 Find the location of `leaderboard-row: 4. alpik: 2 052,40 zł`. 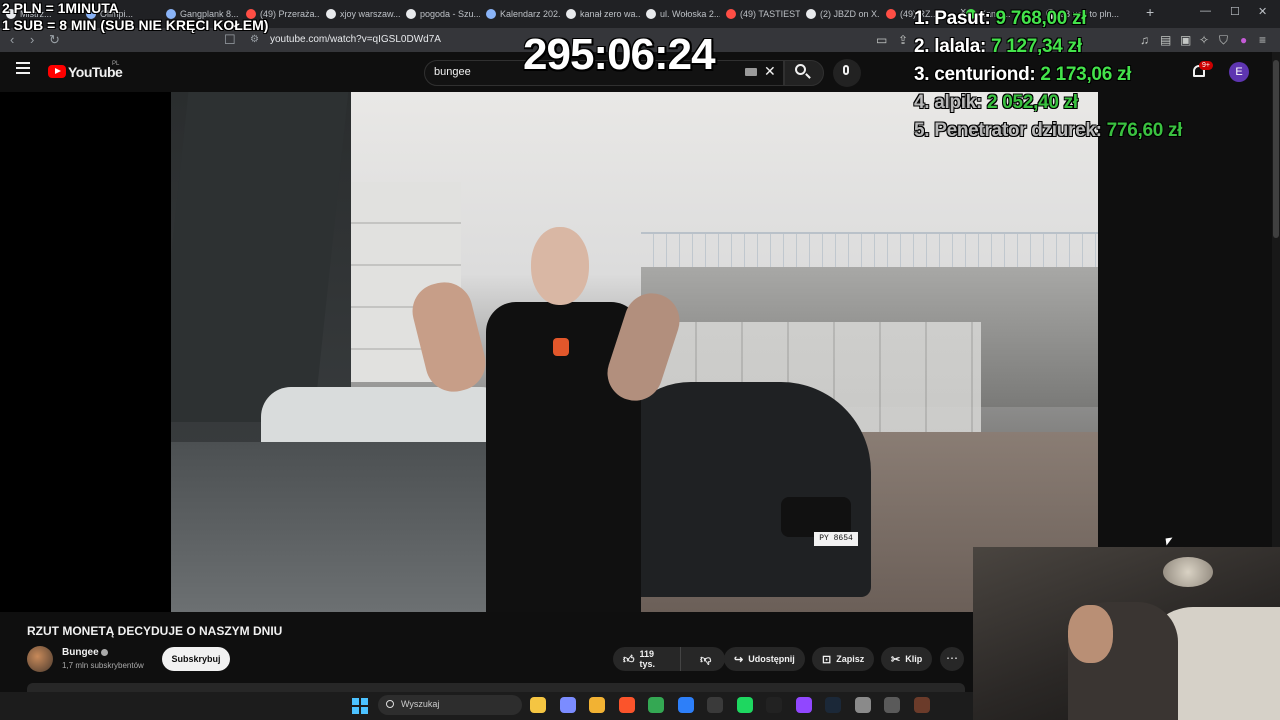

leaderboard-row: 4. alpik: 2 052,40 zł is located at coordinates (1048, 106).